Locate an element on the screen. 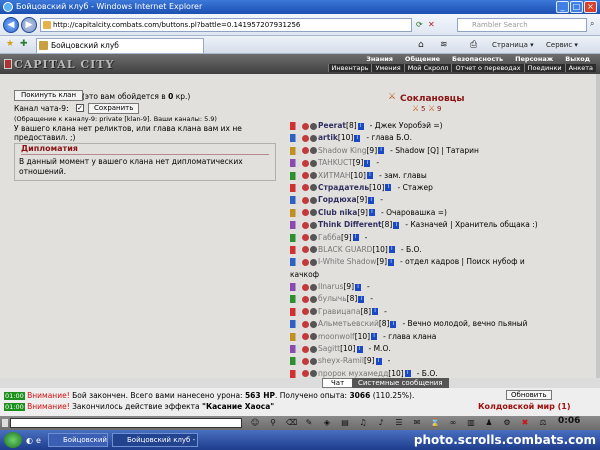 The image size is (600, 450). start-button is located at coordinates (13, 440).